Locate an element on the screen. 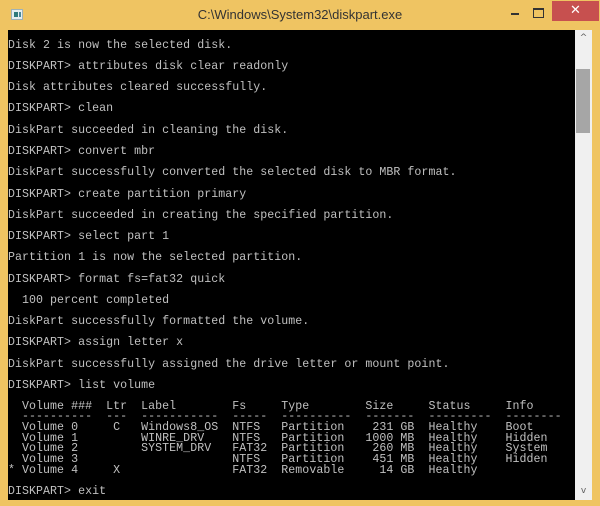 The width and height of the screenshot is (600, 506). console-line: DISKPART> list volume is located at coordinates (82, 385).